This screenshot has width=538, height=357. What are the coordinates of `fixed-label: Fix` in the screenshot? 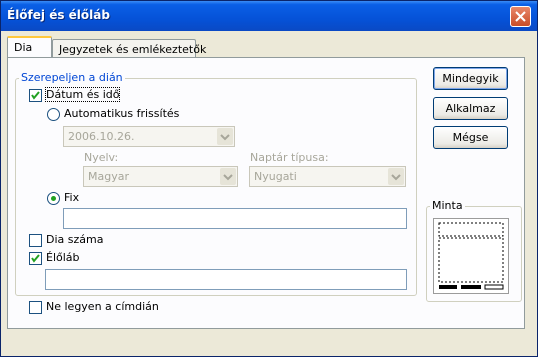 It's located at (72, 197).